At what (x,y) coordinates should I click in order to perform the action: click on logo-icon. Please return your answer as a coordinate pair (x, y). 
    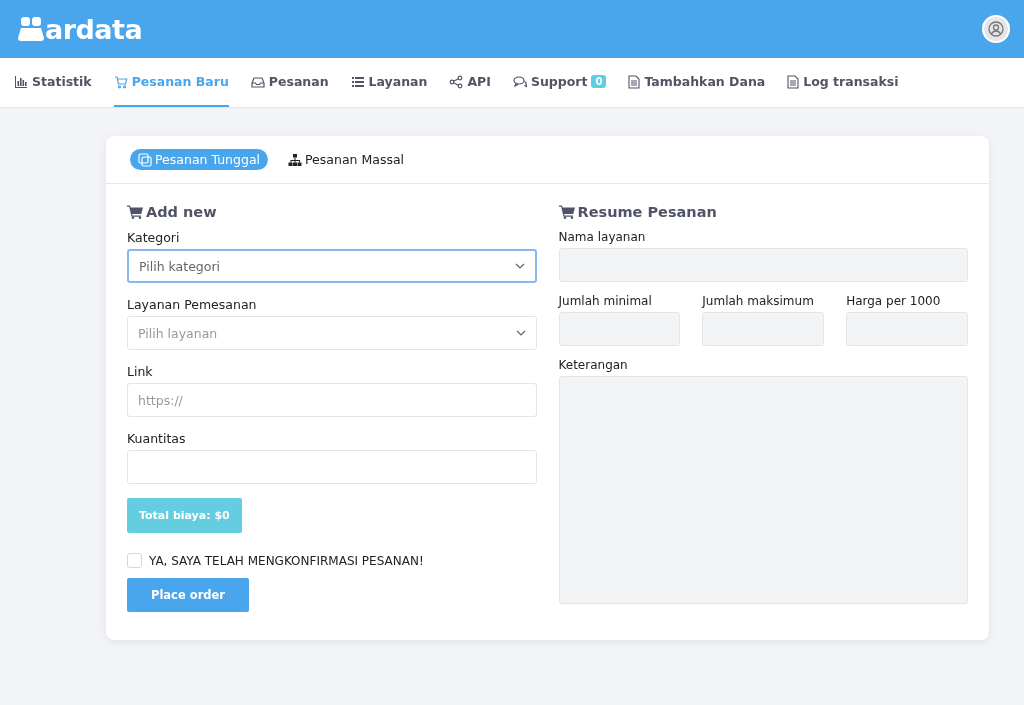
    Looking at the image, I should click on (31, 29).